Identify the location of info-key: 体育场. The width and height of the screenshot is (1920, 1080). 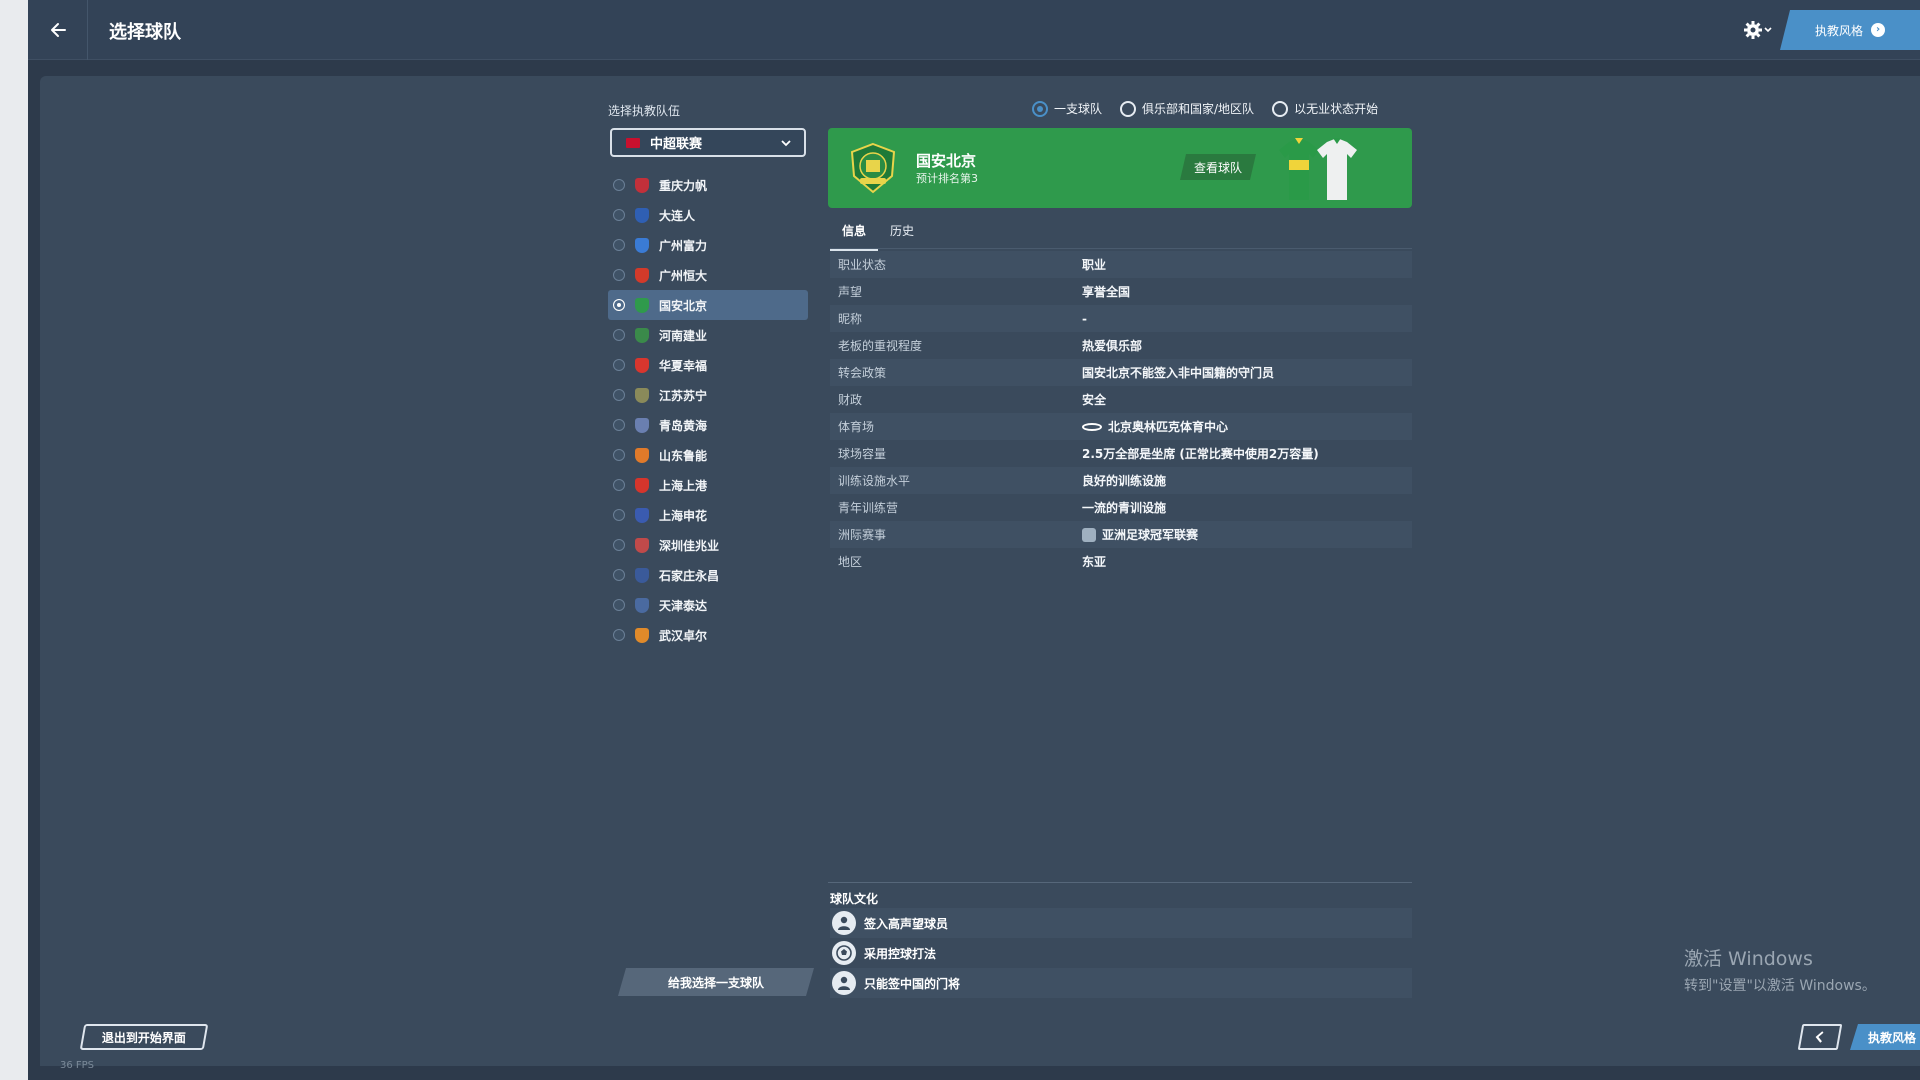
(856, 427).